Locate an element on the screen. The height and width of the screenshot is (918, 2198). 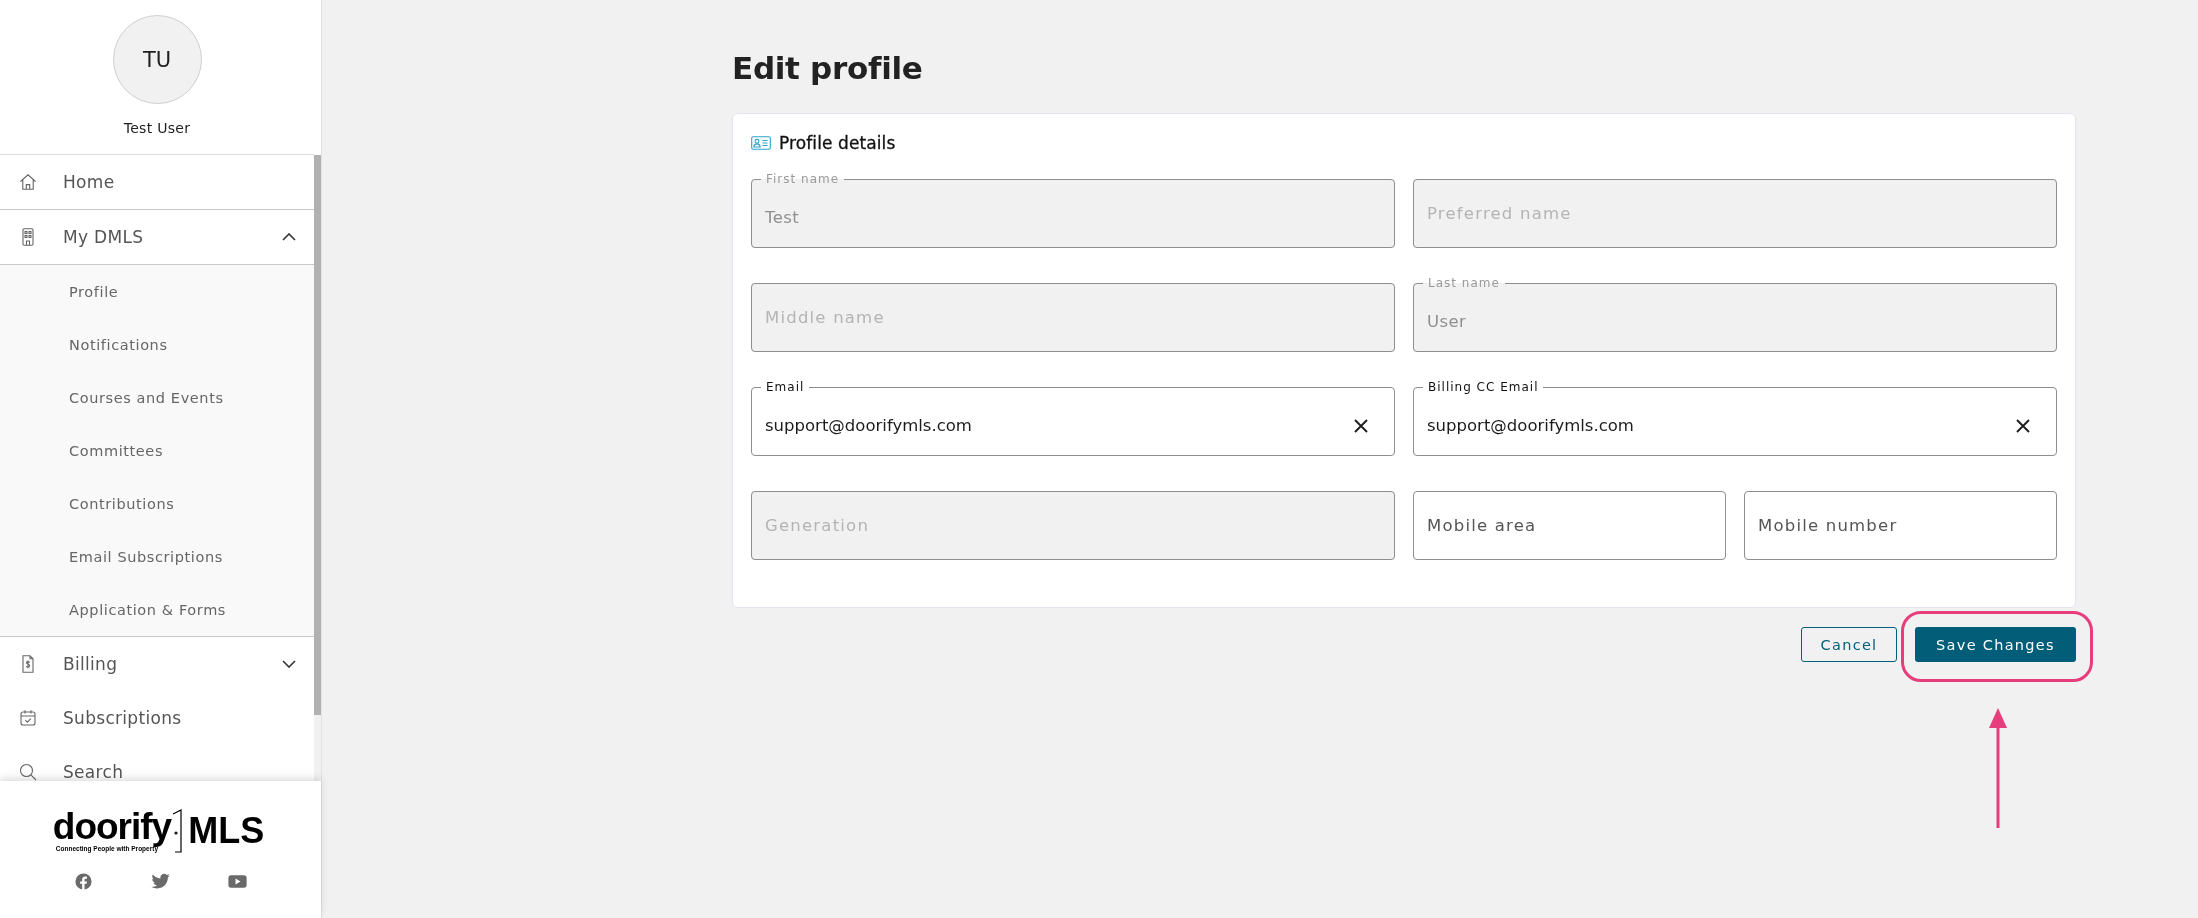
page-title: Edit profile is located at coordinates (827, 68).